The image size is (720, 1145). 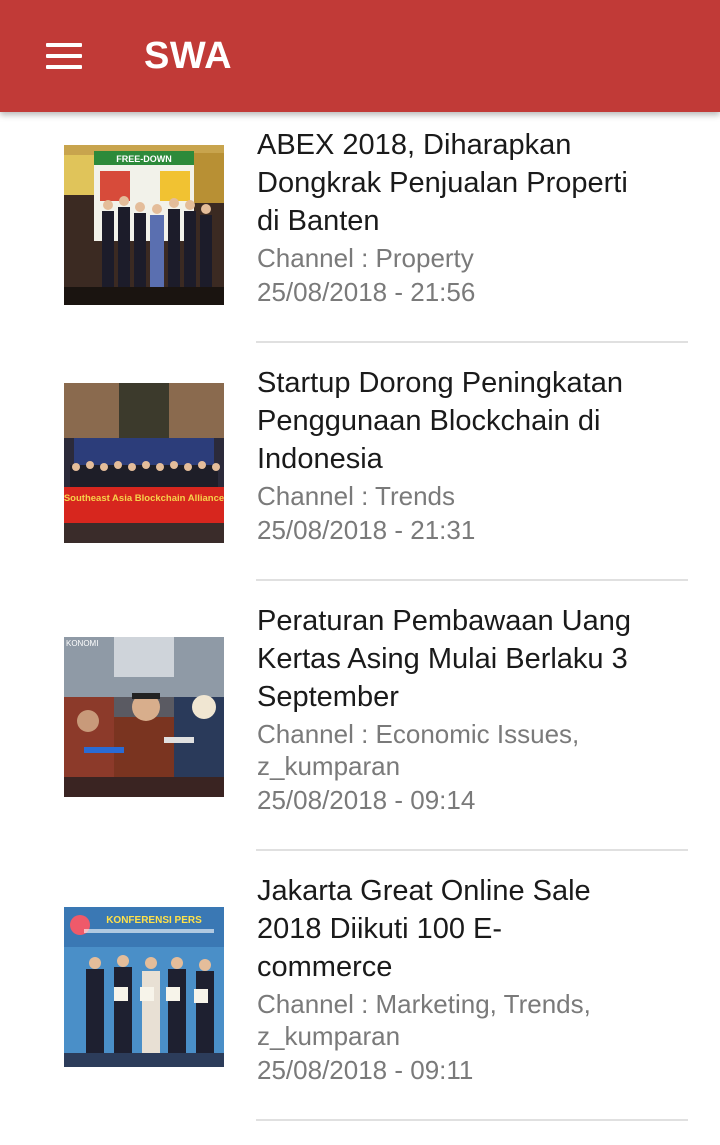 I want to click on app-title: SWA, so click(x=188, y=56).